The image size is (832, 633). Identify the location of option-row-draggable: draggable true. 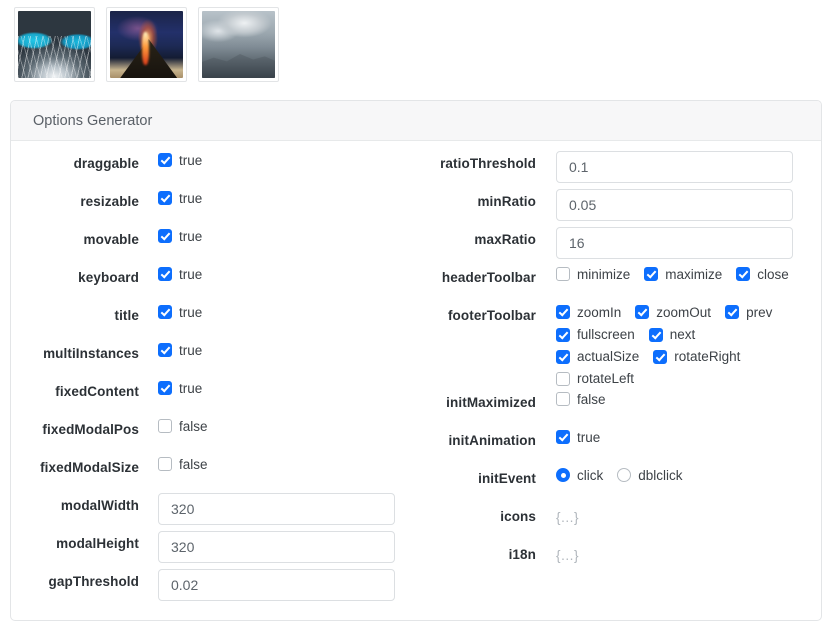
(213, 166).